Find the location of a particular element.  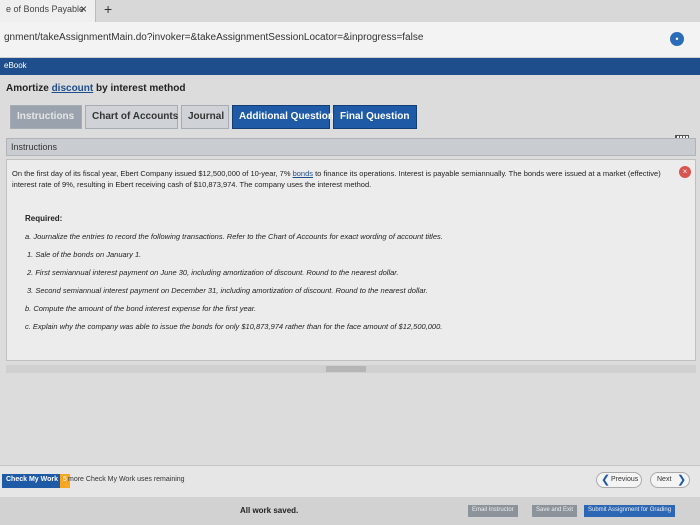

tab-instructions: Instructions is located at coordinates (46, 117).